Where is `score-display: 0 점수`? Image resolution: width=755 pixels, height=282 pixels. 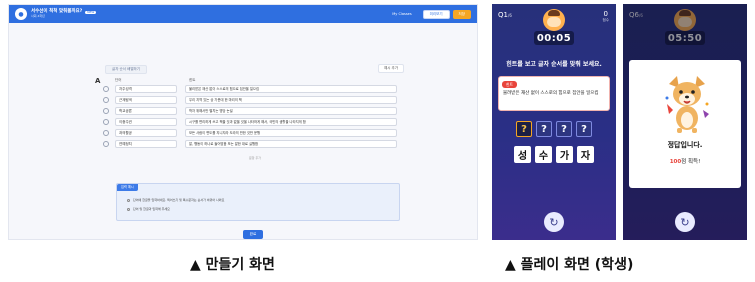 score-display: 0 점수 is located at coordinates (606, 17).